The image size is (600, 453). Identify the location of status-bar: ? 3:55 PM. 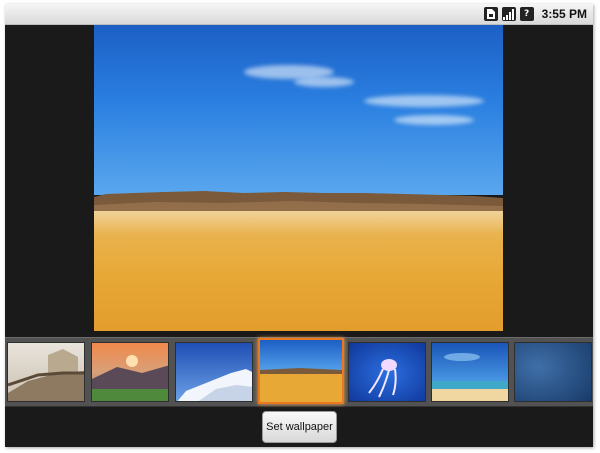
(299, 14).